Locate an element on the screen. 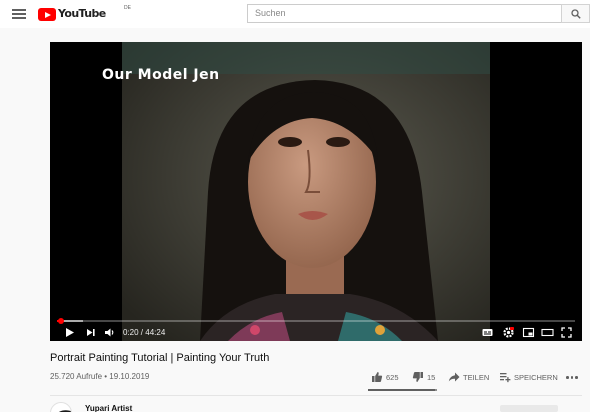 The image size is (590, 412). view-count: 25.720 Aufrufe is located at coordinates (76, 376).